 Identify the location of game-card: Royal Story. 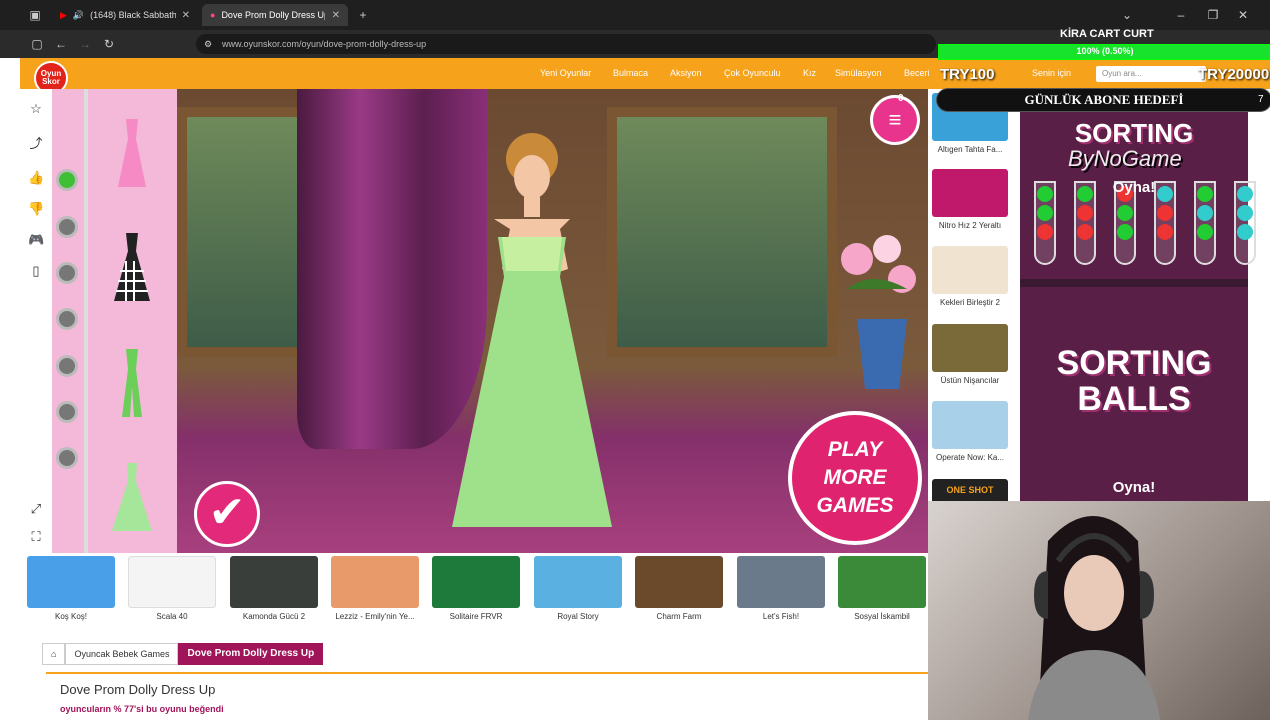
(578, 588).